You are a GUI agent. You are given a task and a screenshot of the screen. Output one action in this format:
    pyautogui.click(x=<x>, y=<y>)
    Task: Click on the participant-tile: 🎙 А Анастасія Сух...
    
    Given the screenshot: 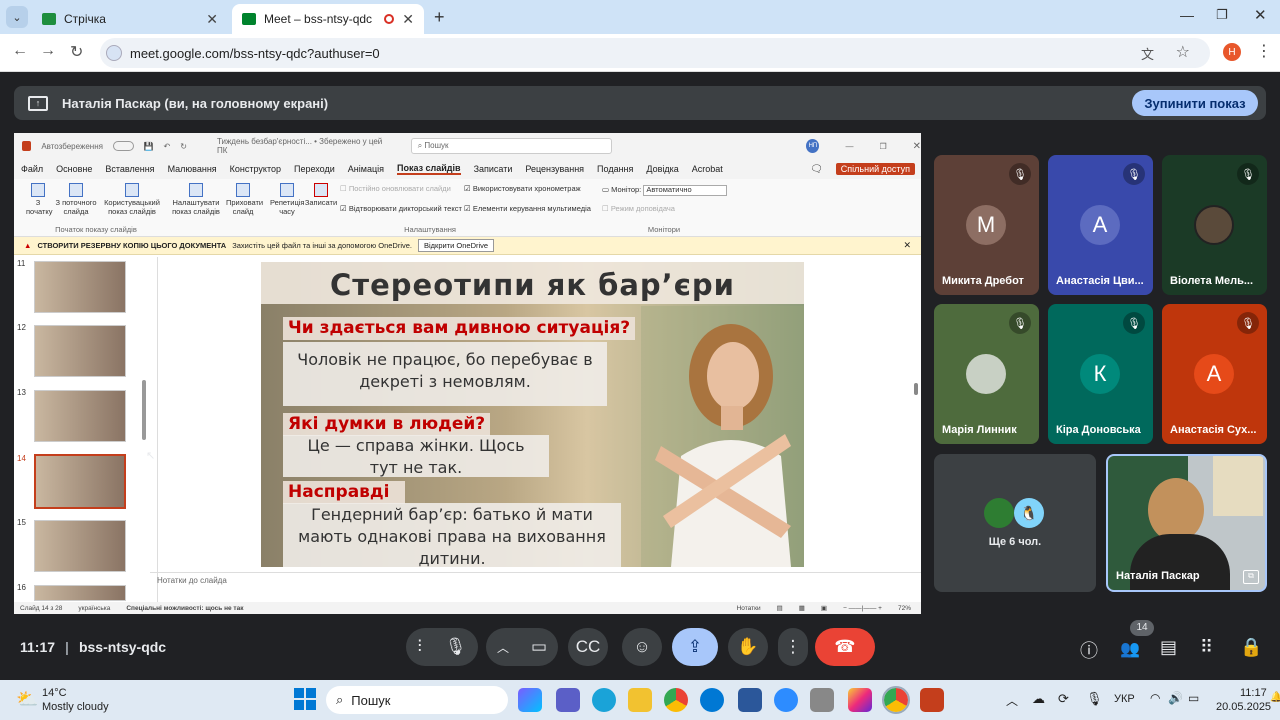 What is the action you would take?
    pyautogui.click(x=1214, y=374)
    